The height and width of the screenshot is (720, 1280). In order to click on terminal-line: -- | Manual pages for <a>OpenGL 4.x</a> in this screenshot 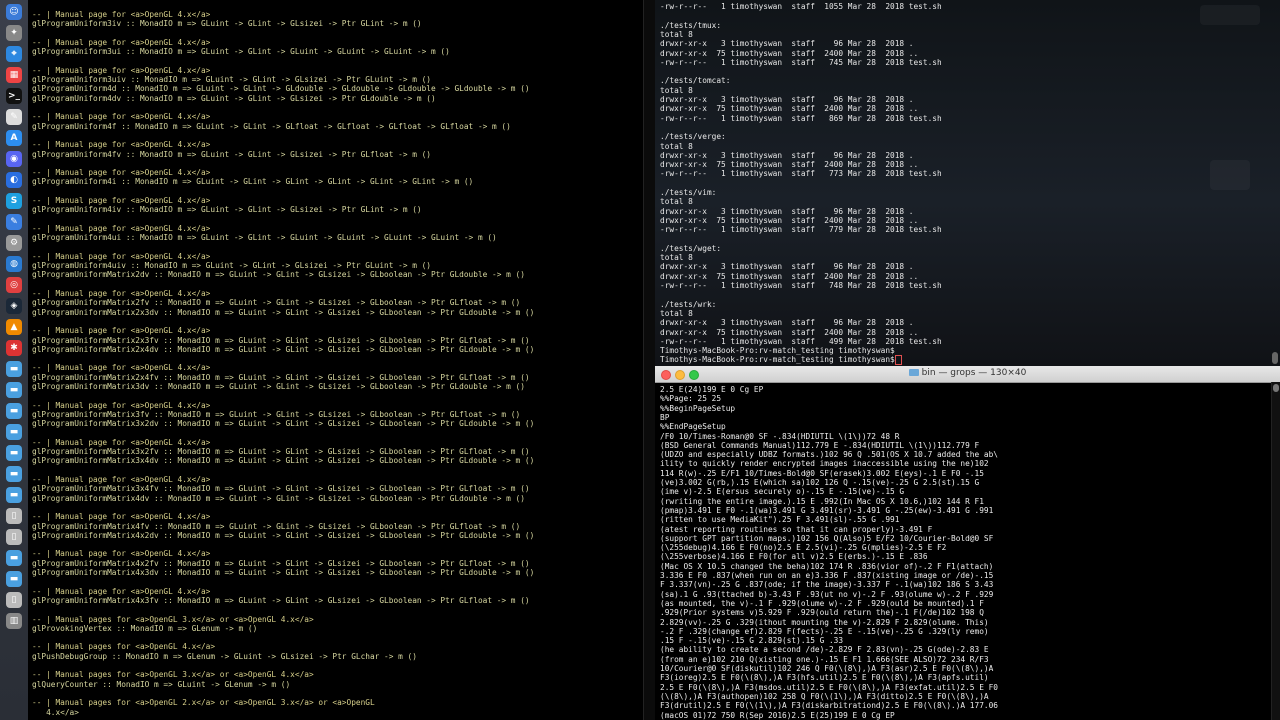, I will do `click(124, 647)`.